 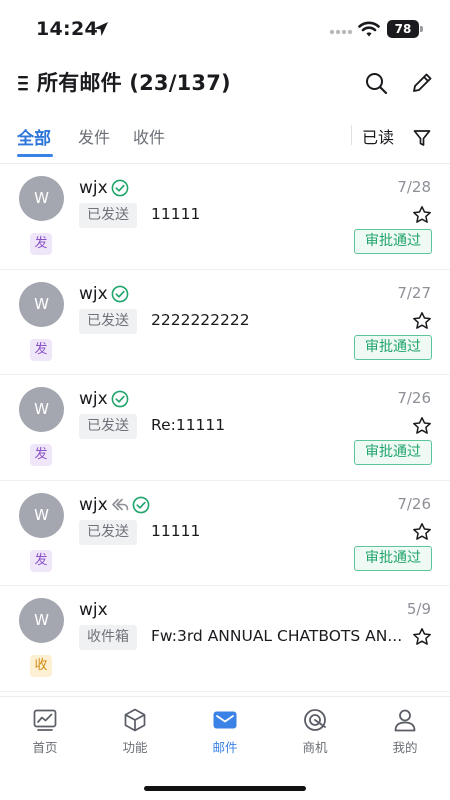 I want to click on mail-item: W 发 wjx 7/26 已发送 Re:11111 审批通过, so click(x=225, y=428).